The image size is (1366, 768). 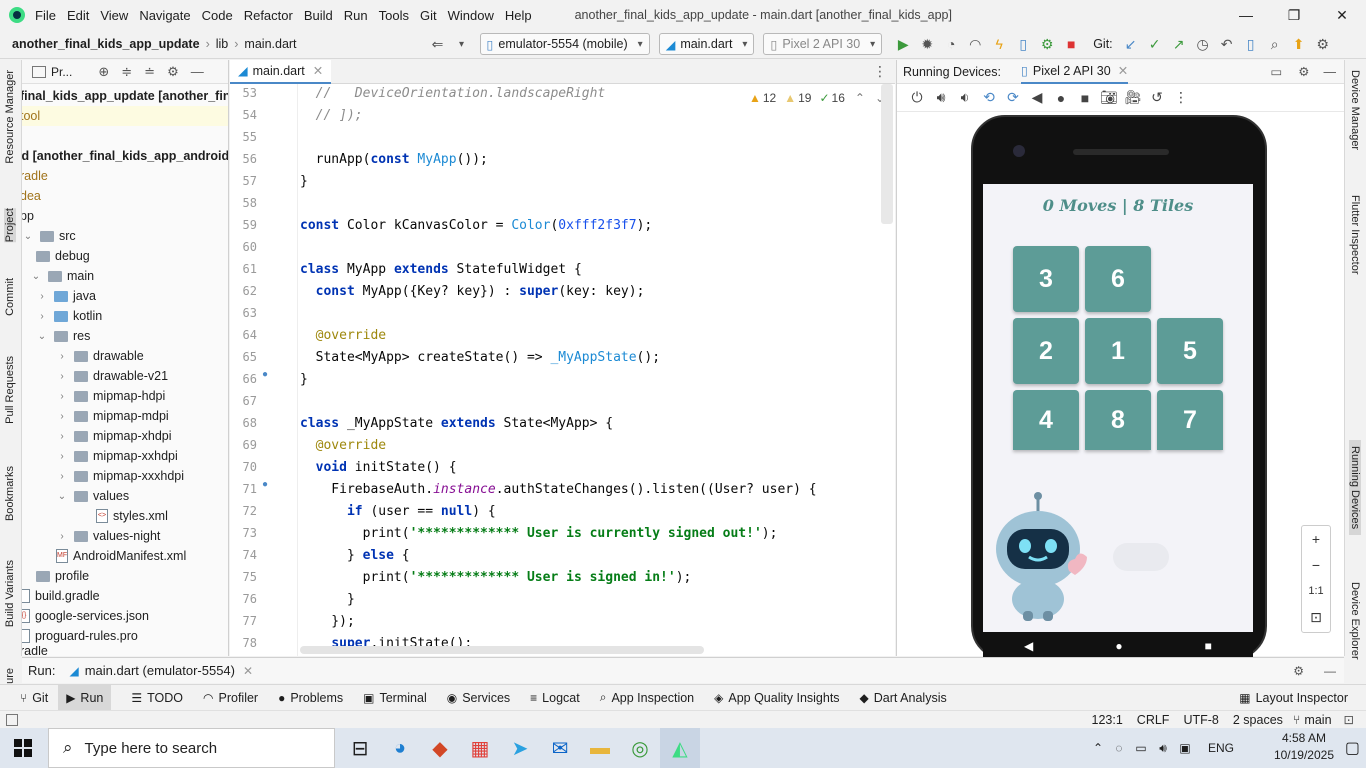 What do you see at coordinates (217, 15) in the screenshot?
I see `menu-code: Code` at bounding box center [217, 15].